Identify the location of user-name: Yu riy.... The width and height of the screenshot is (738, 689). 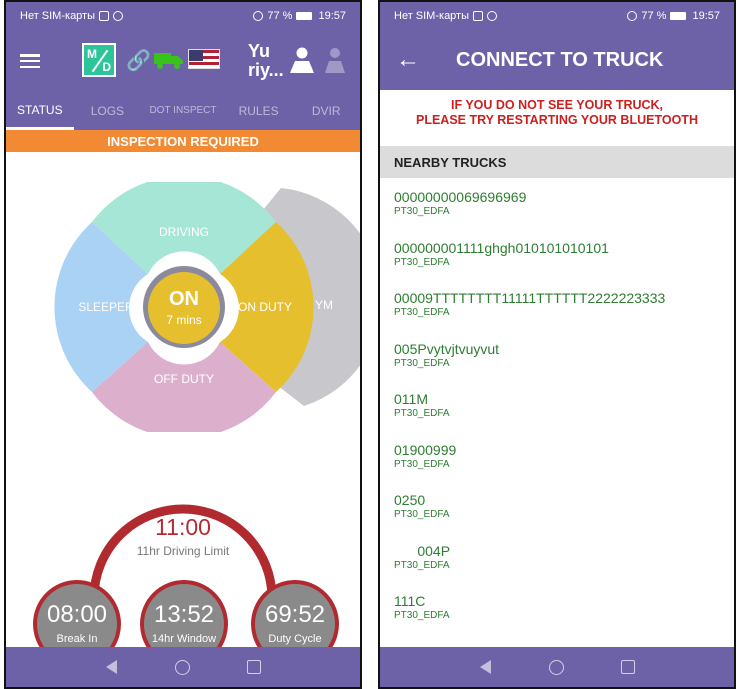
(266, 61).